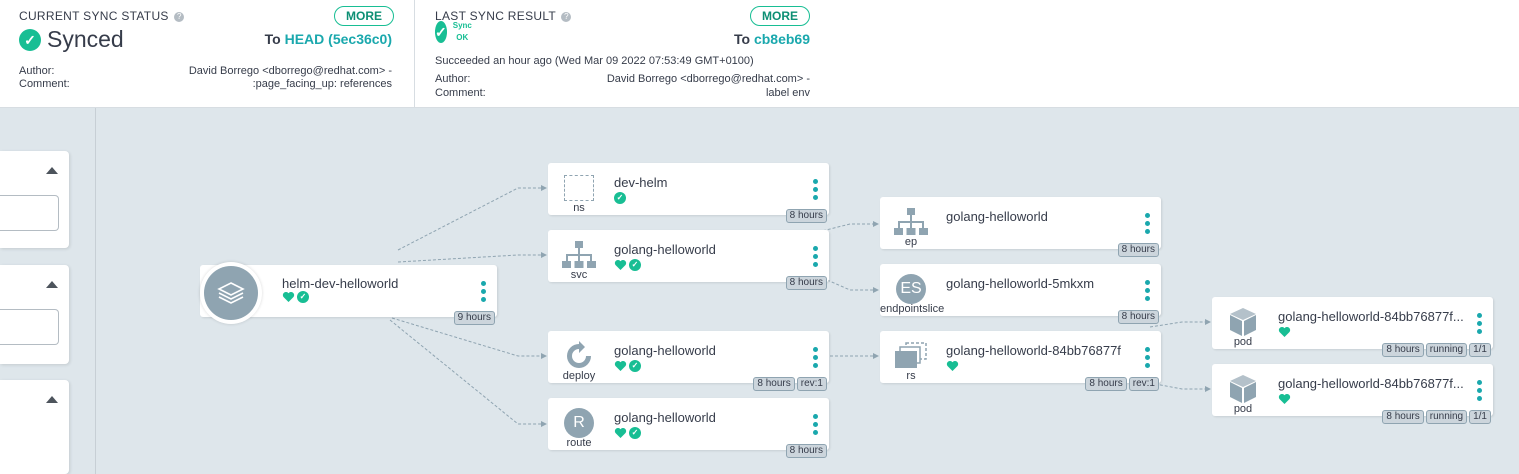 The width and height of the screenshot is (1519, 474). Describe the element at coordinates (579, 356) in the screenshot. I see `refresh-icon` at that location.